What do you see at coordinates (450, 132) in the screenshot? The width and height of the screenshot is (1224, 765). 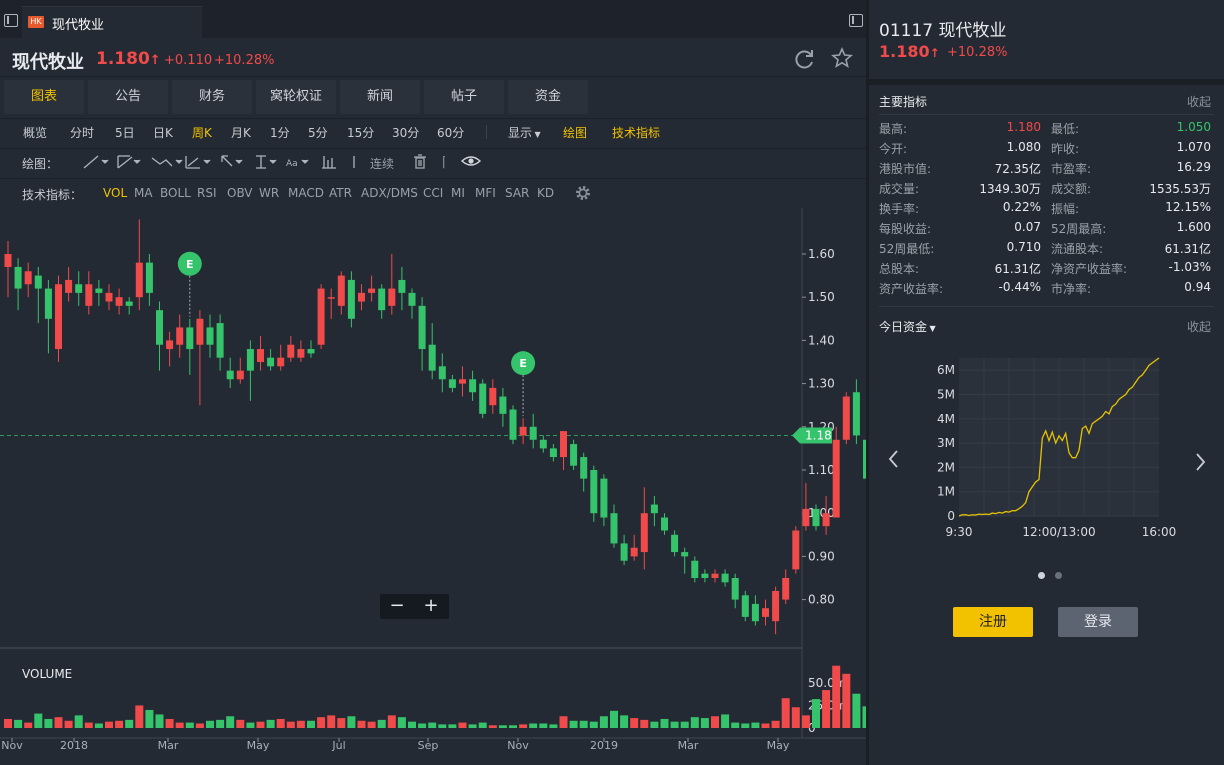 I see `timeframe-button: 60分` at bounding box center [450, 132].